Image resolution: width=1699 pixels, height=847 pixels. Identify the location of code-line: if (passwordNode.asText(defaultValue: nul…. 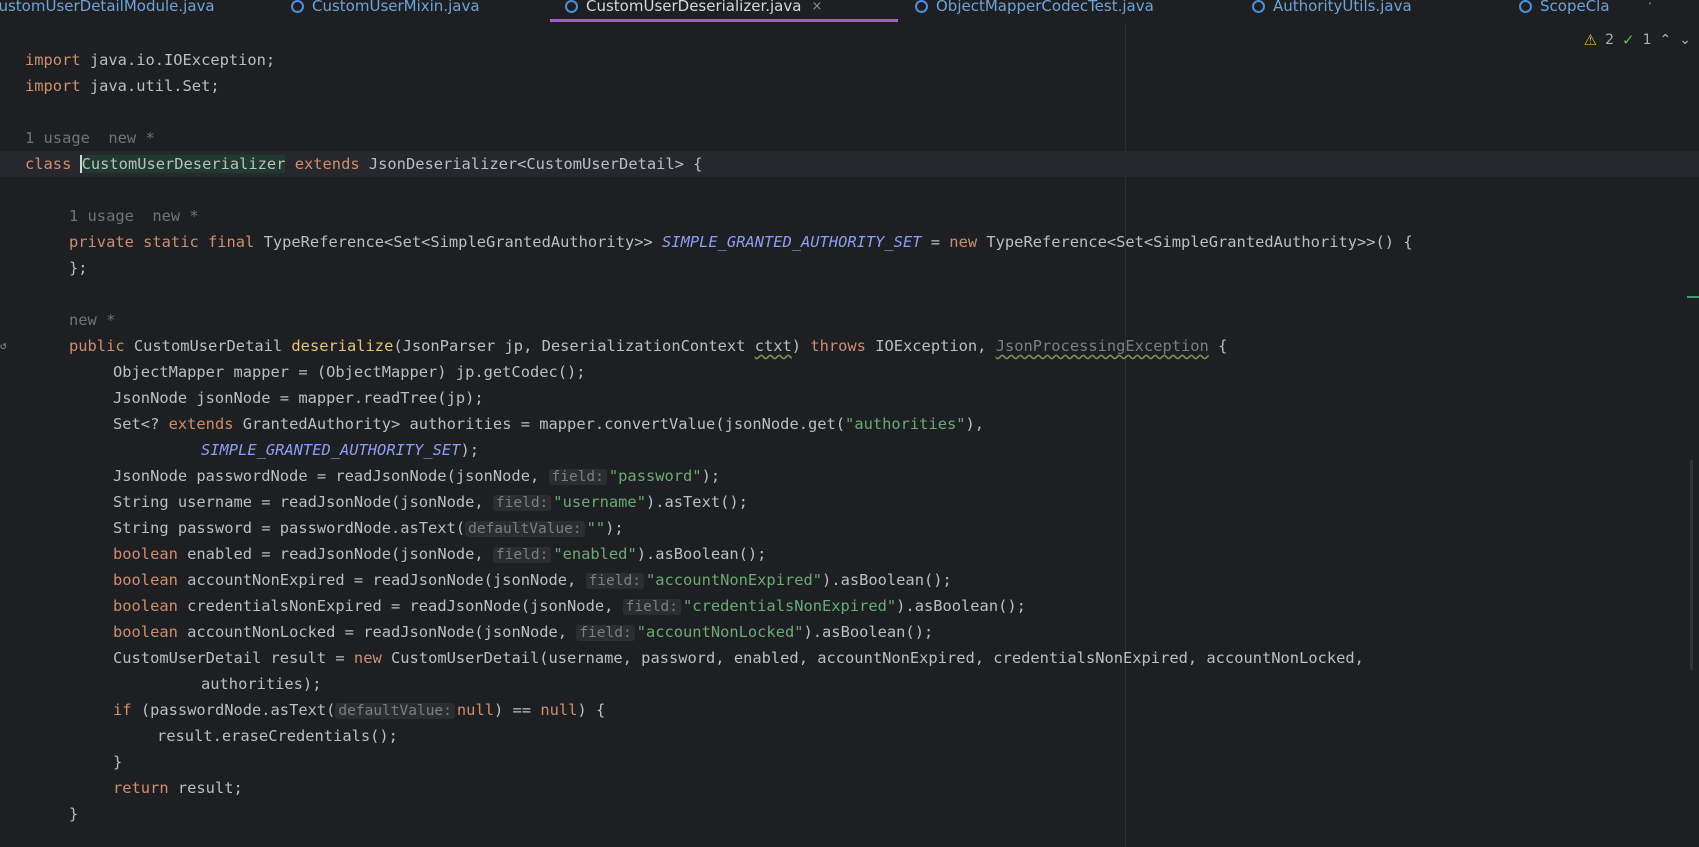
(359, 710).